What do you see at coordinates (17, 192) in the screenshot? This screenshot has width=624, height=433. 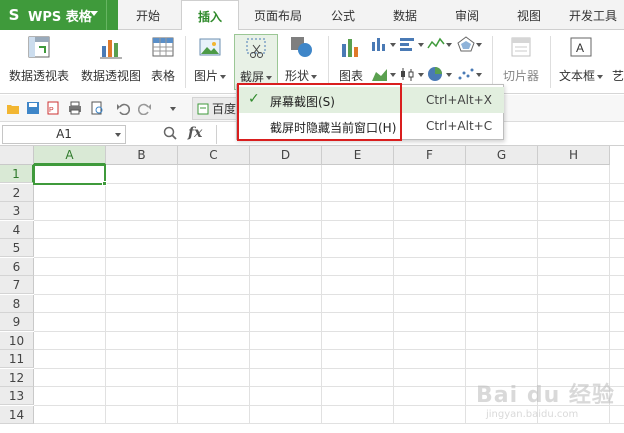 I see `row-header-2: 2` at bounding box center [17, 192].